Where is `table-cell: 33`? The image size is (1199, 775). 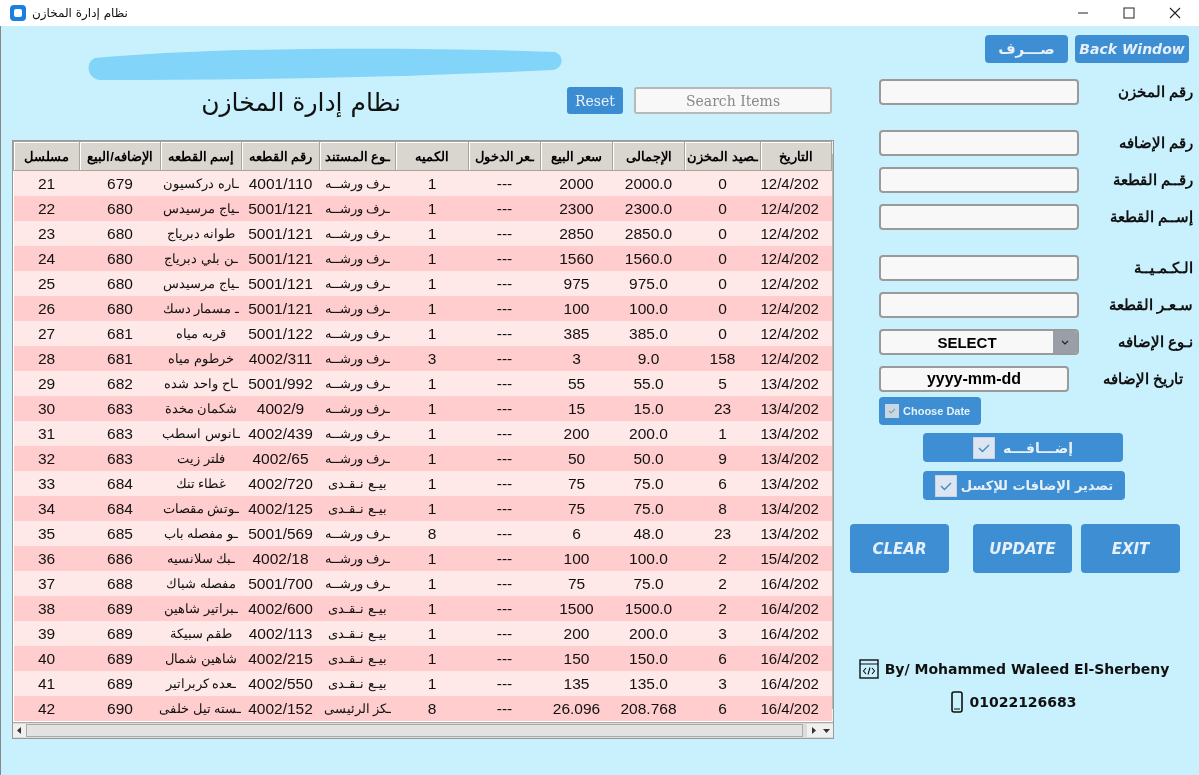 table-cell: 33 is located at coordinates (46, 483).